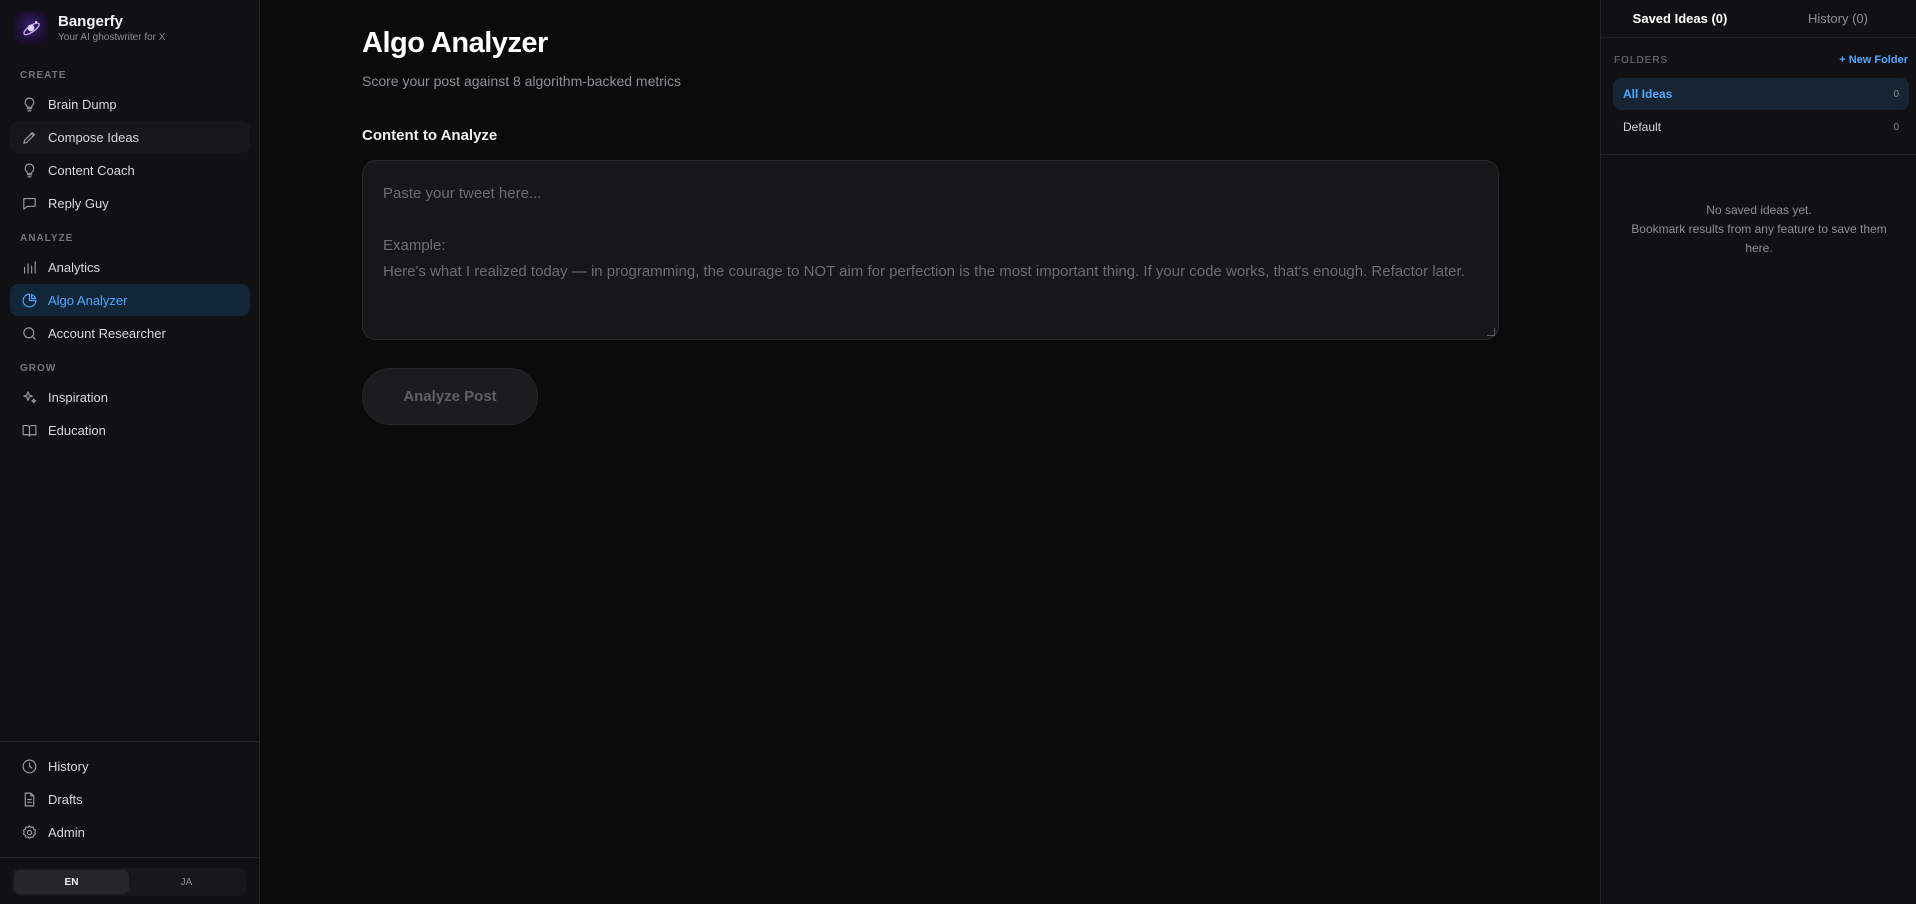  I want to click on sidebar-item-reply-guy: Reply Guy, so click(130, 203).